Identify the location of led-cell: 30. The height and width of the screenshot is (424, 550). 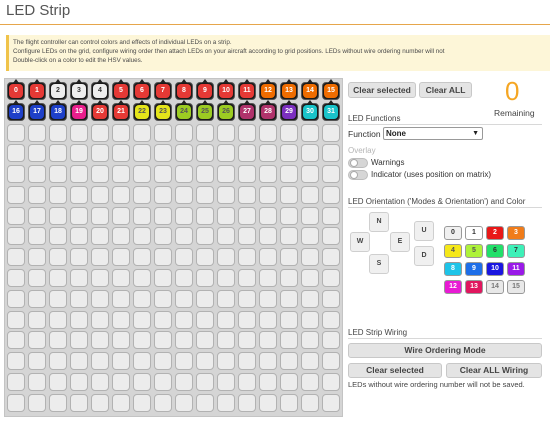
(310, 110).